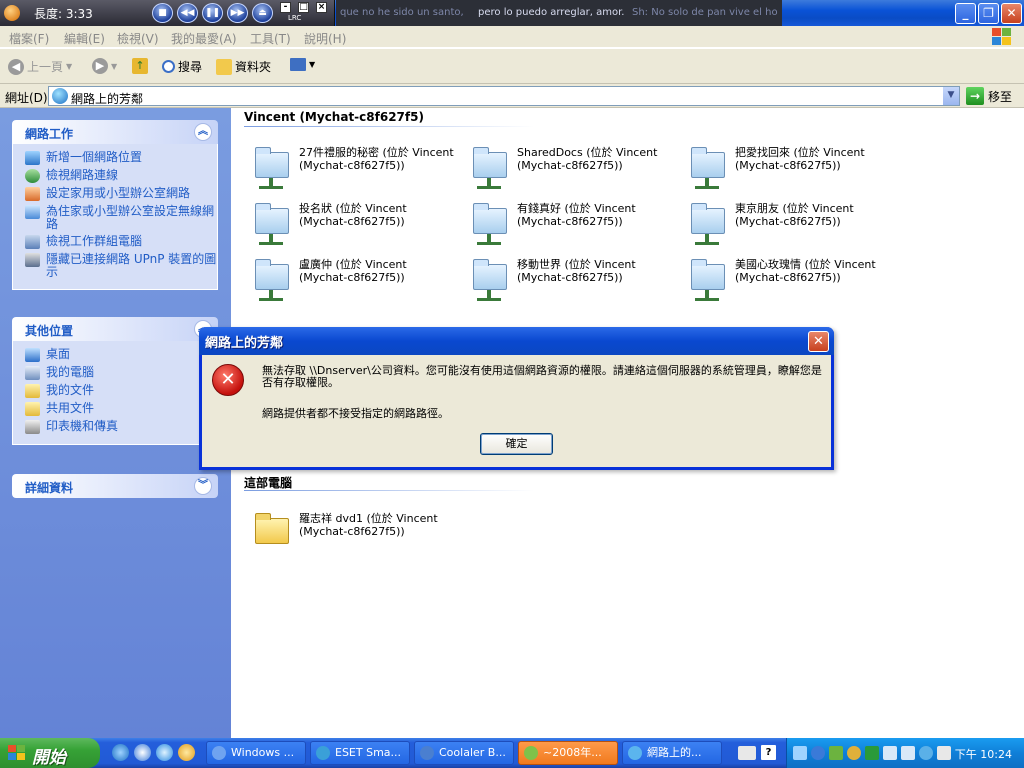 This screenshot has width=1024, height=768. Describe the element at coordinates (270, 38) in the screenshot. I see `menu-tools: 工具(T)` at that location.